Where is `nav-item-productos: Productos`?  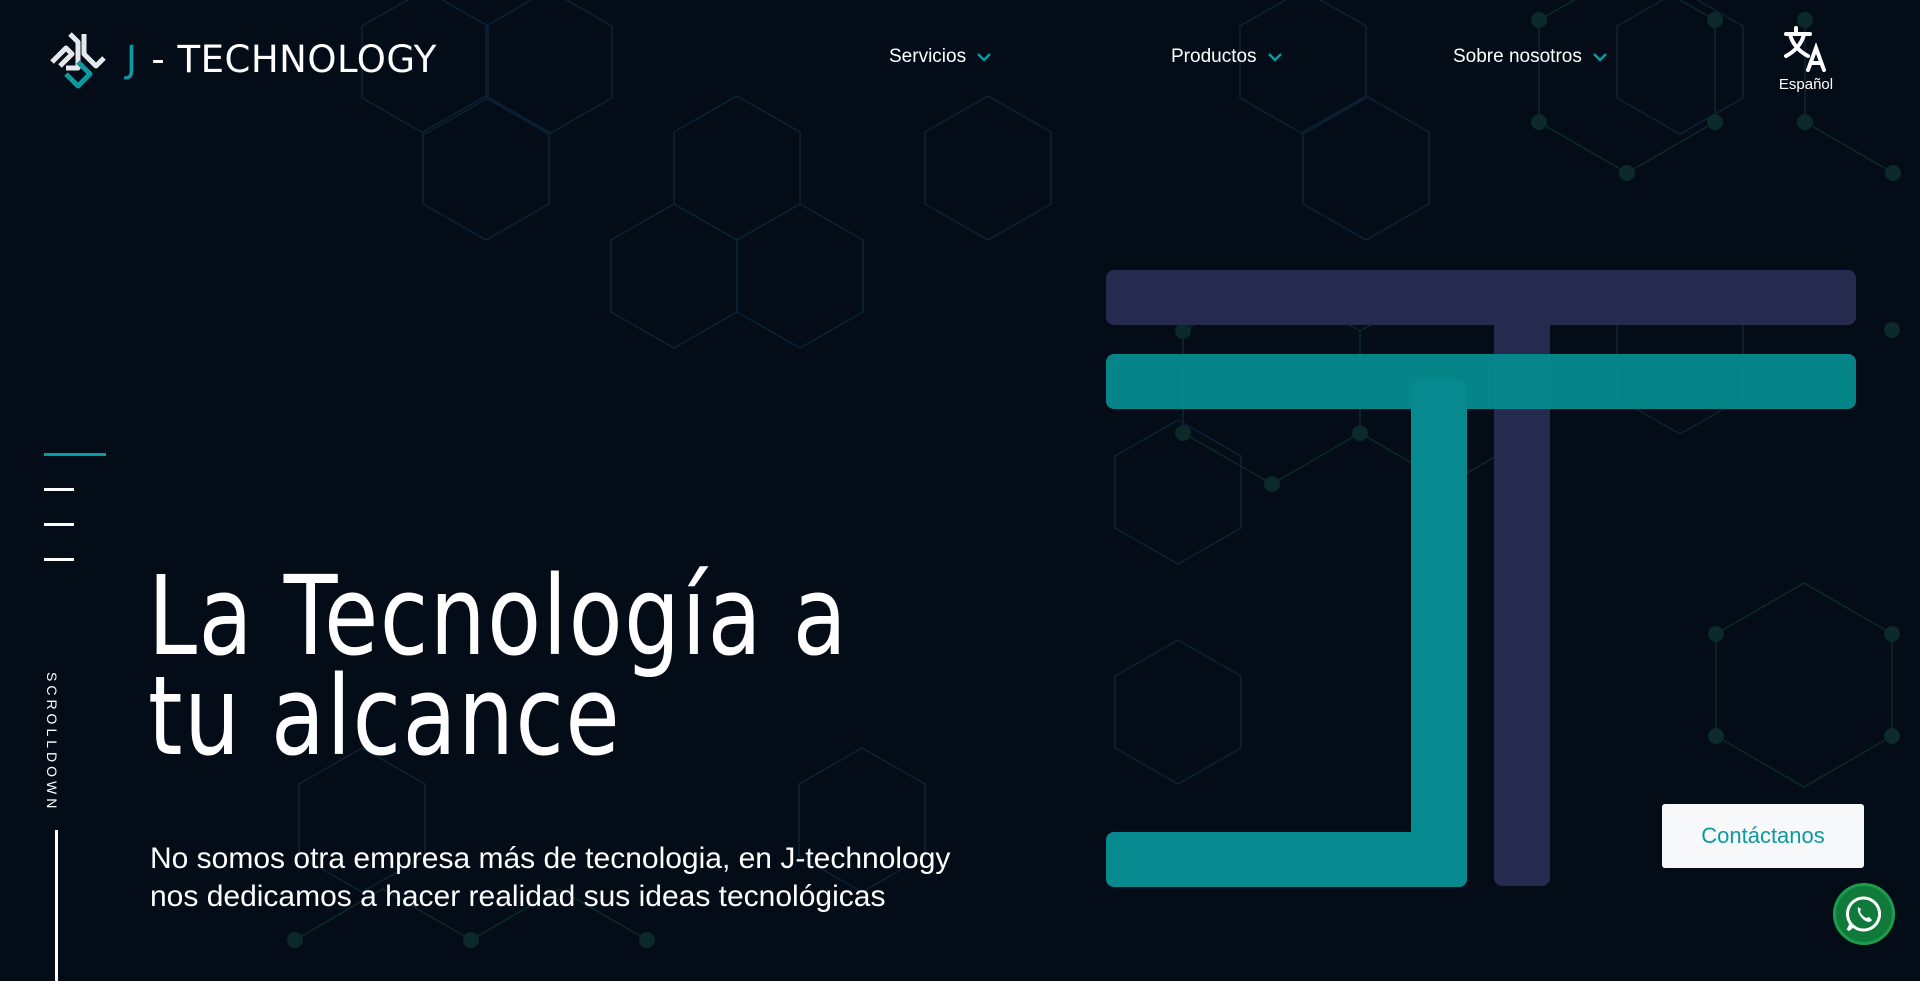
nav-item-productos: Productos is located at coordinates (1227, 57).